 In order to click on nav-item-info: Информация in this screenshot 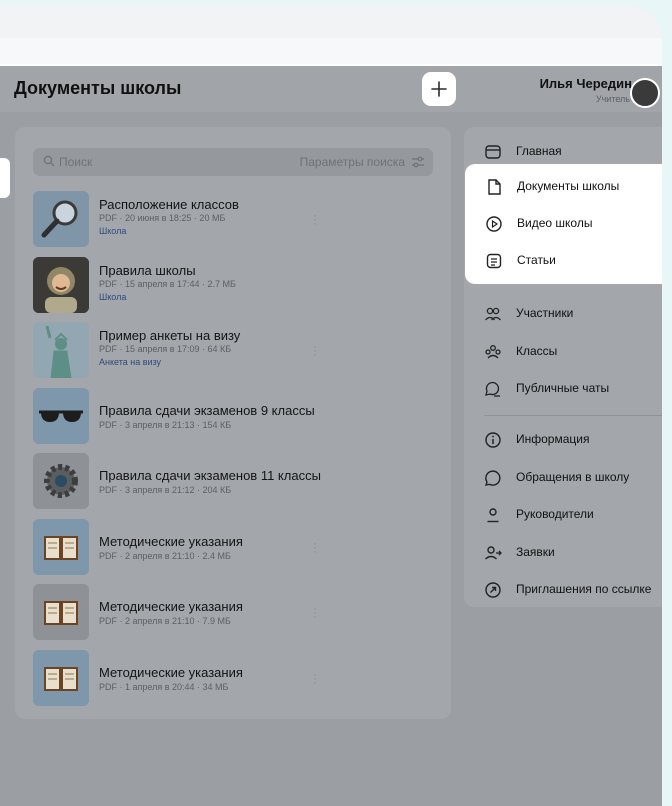, I will do `click(563, 440)`.